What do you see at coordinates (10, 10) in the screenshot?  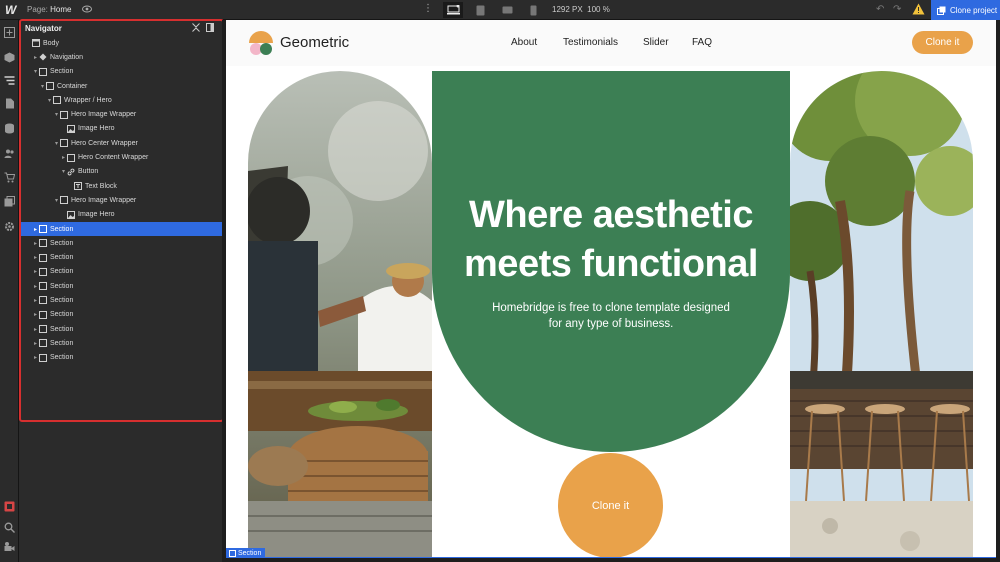 I see `webflow-logo: W` at bounding box center [10, 10].